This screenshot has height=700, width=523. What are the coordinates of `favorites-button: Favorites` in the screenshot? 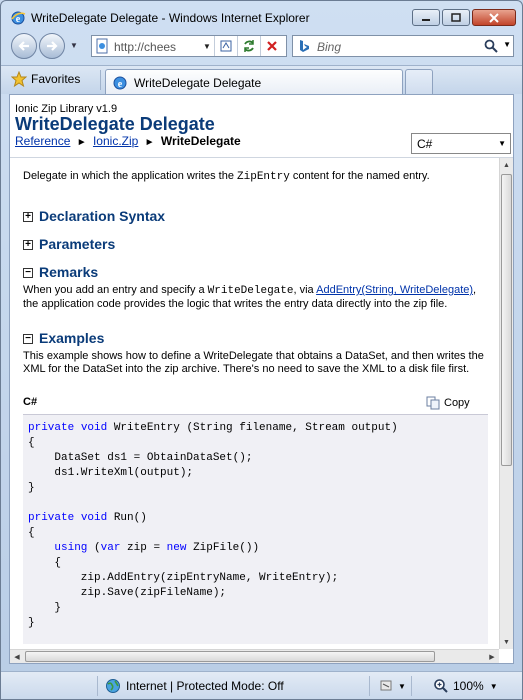 It's located at (45, 79).